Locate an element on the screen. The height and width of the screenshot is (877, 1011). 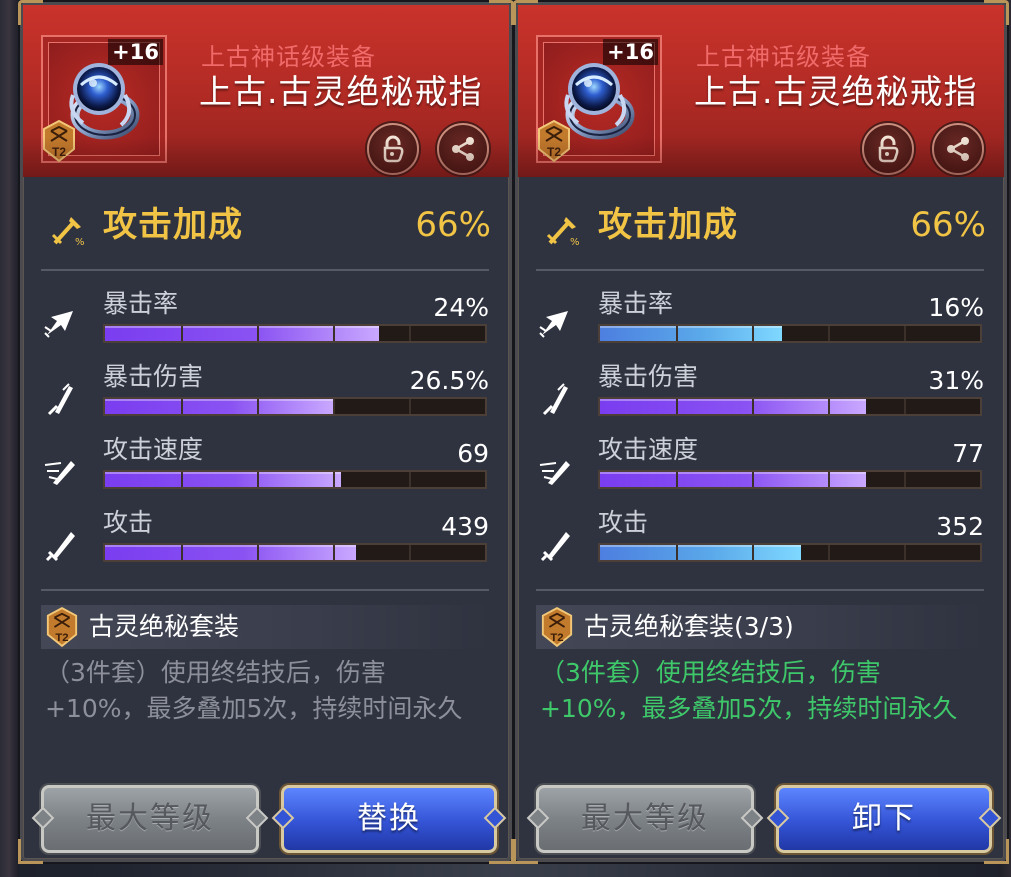
sub-stat-row: 攻击速度 69 is located at coordinates (266, 467).